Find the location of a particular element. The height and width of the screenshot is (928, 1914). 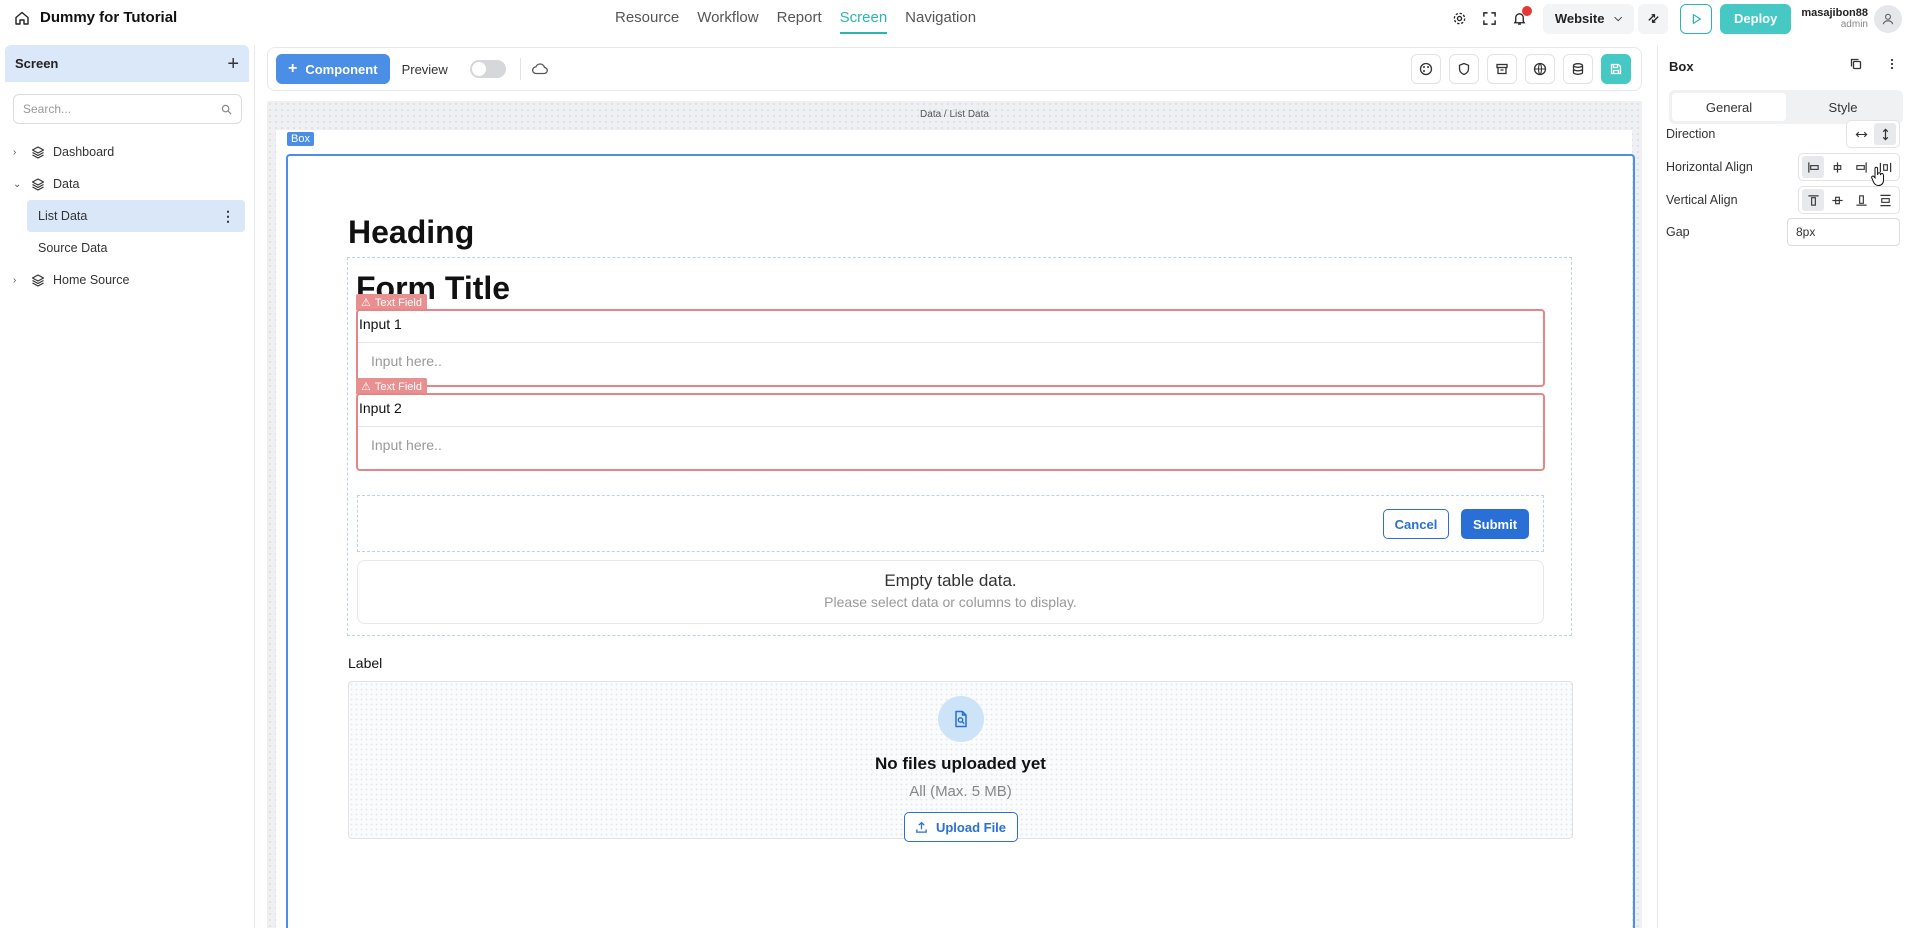

field-label: Input 2 is located at coordinates (380, 408).